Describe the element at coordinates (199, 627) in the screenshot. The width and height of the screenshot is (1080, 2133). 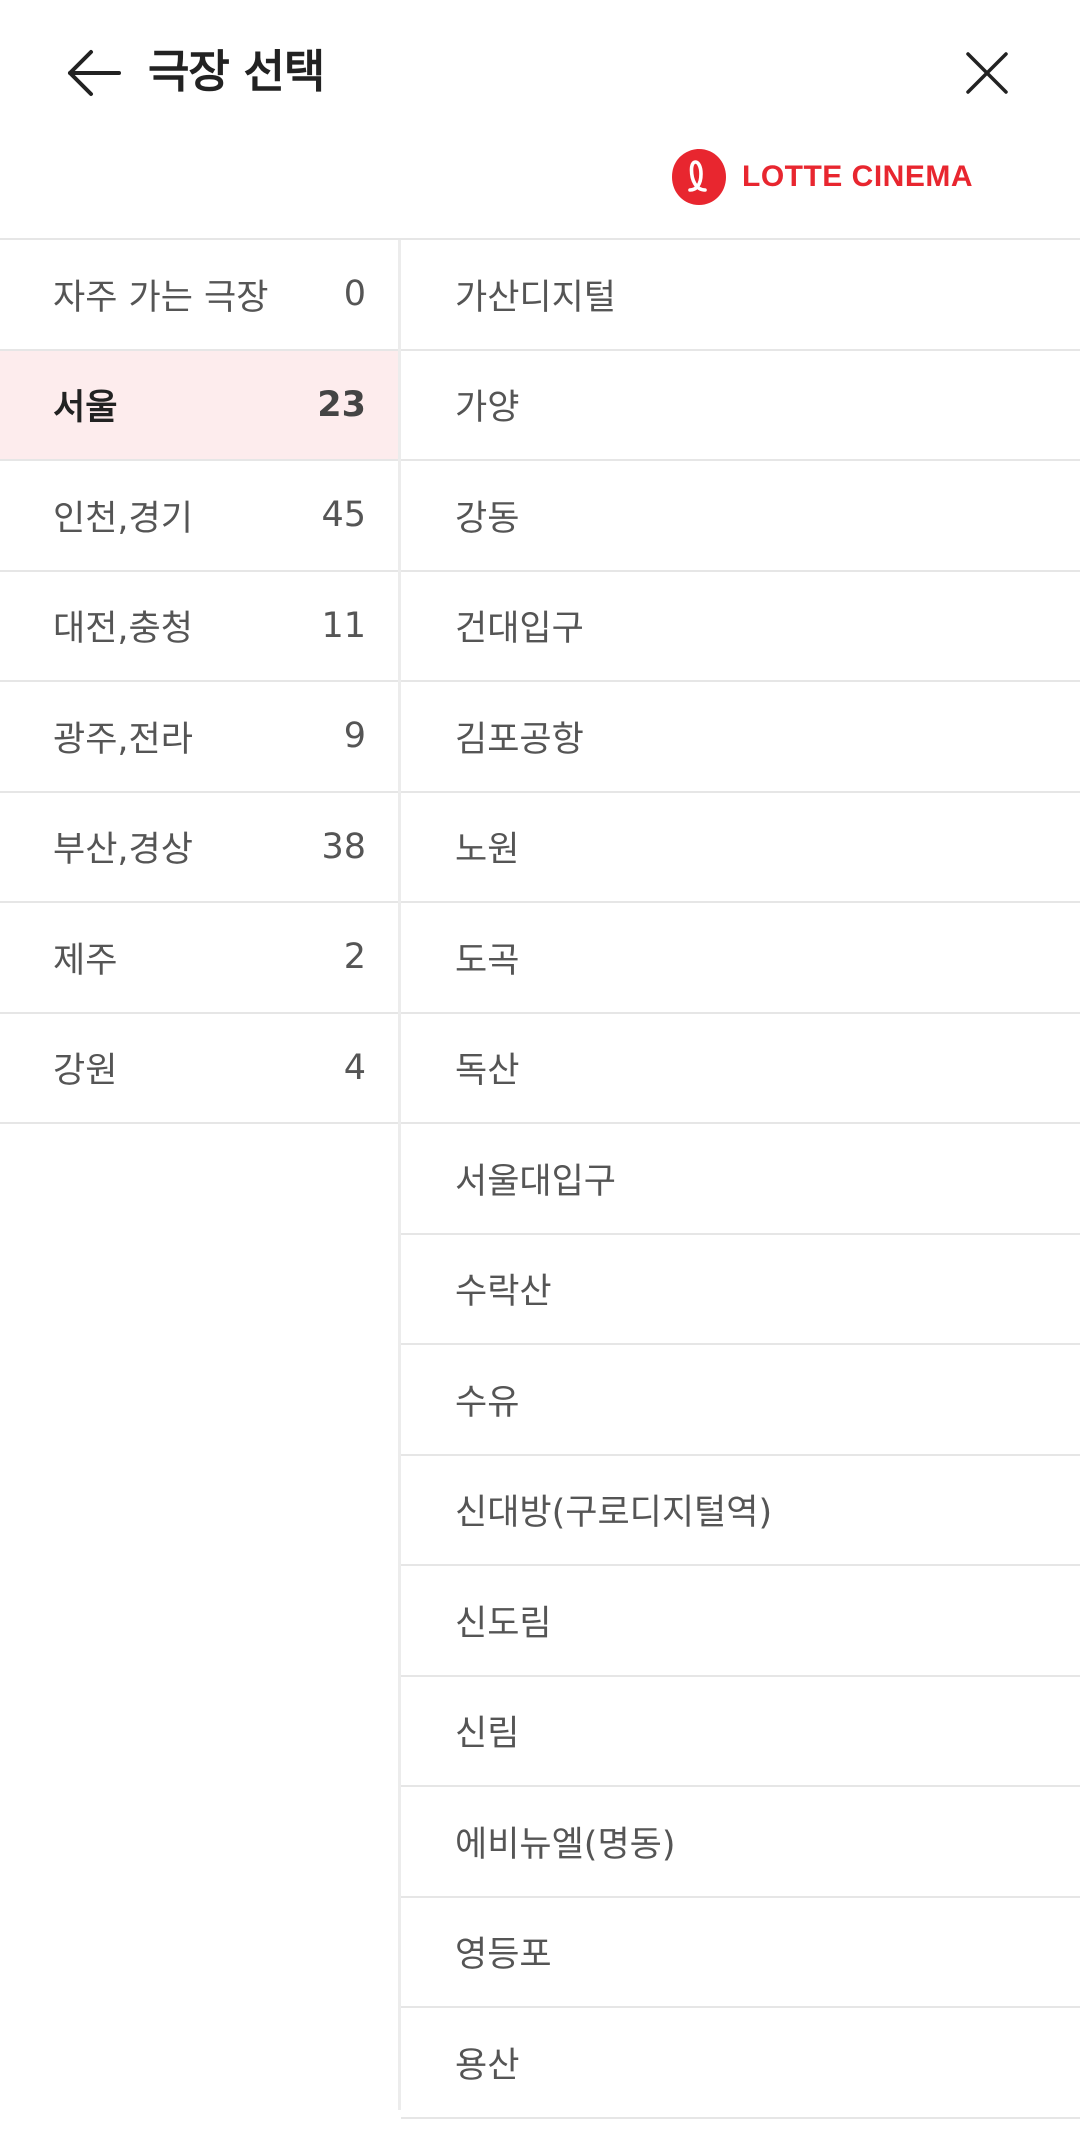
I see `region-item-daejeon-chungcheong: 대전,충청 11` at that location.